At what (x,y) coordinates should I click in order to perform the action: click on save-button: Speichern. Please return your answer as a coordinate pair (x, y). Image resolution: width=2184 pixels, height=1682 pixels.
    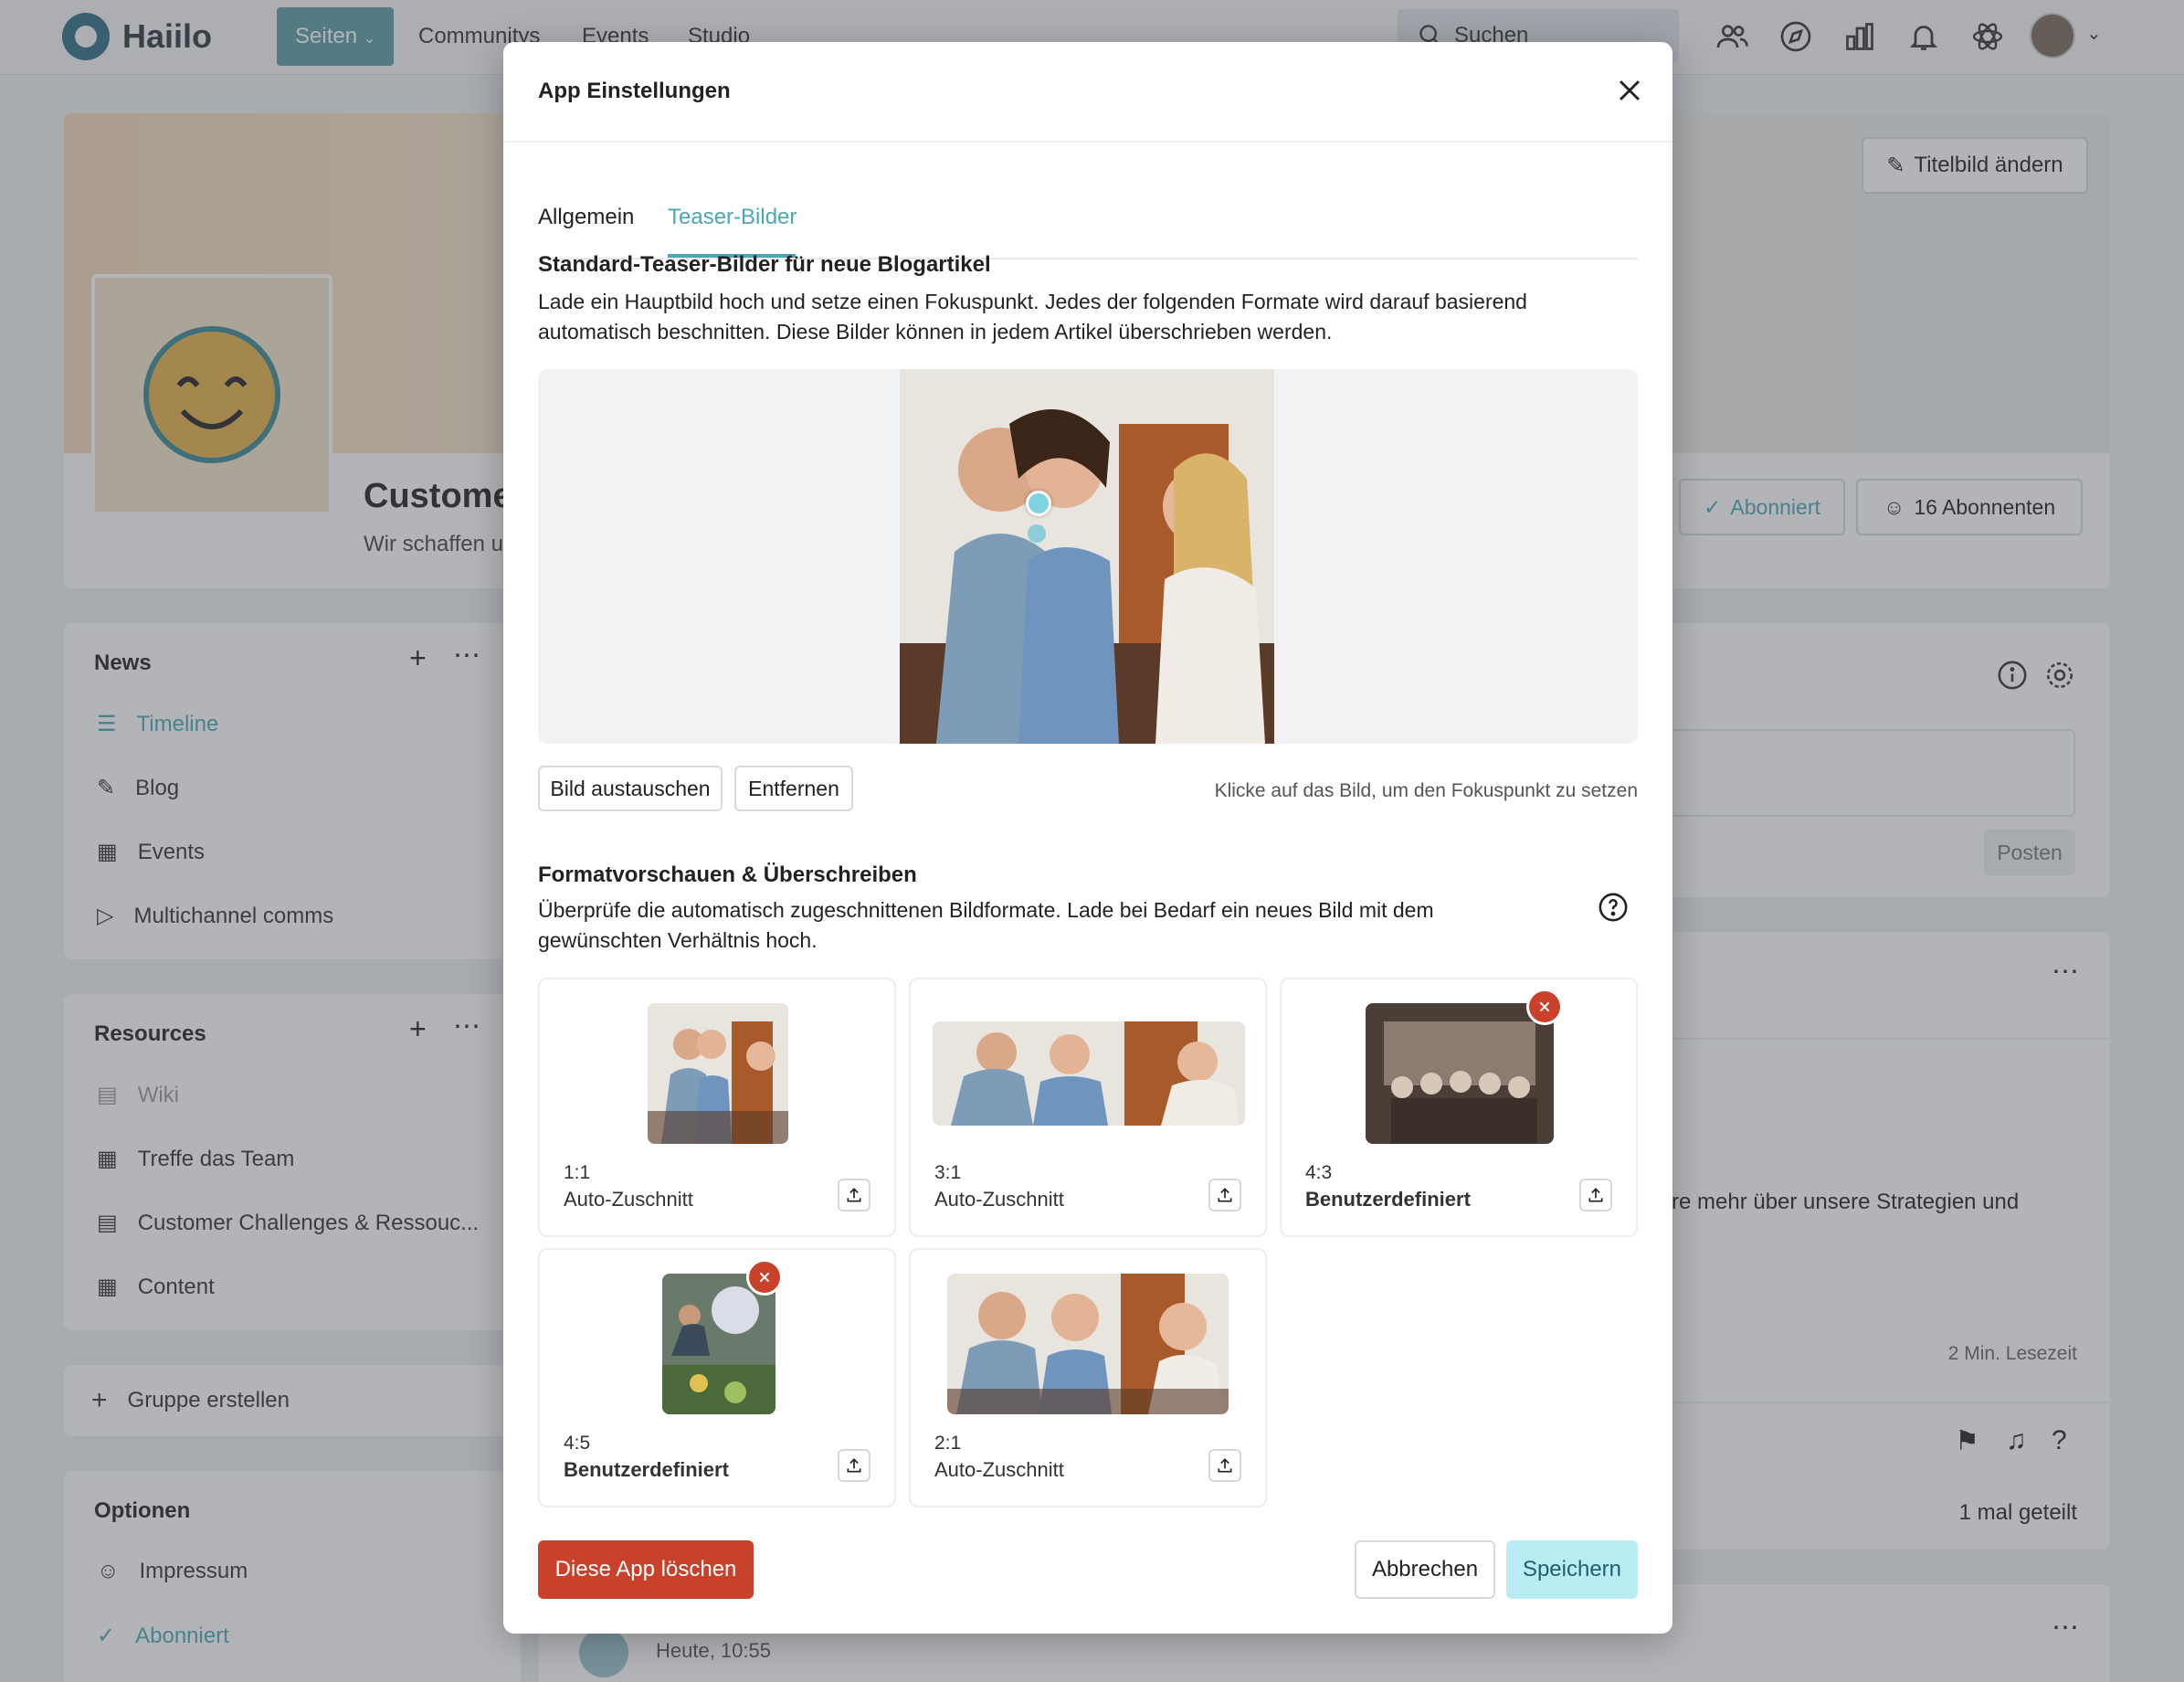
    Looking at the image, I should click on (1572, 1569).